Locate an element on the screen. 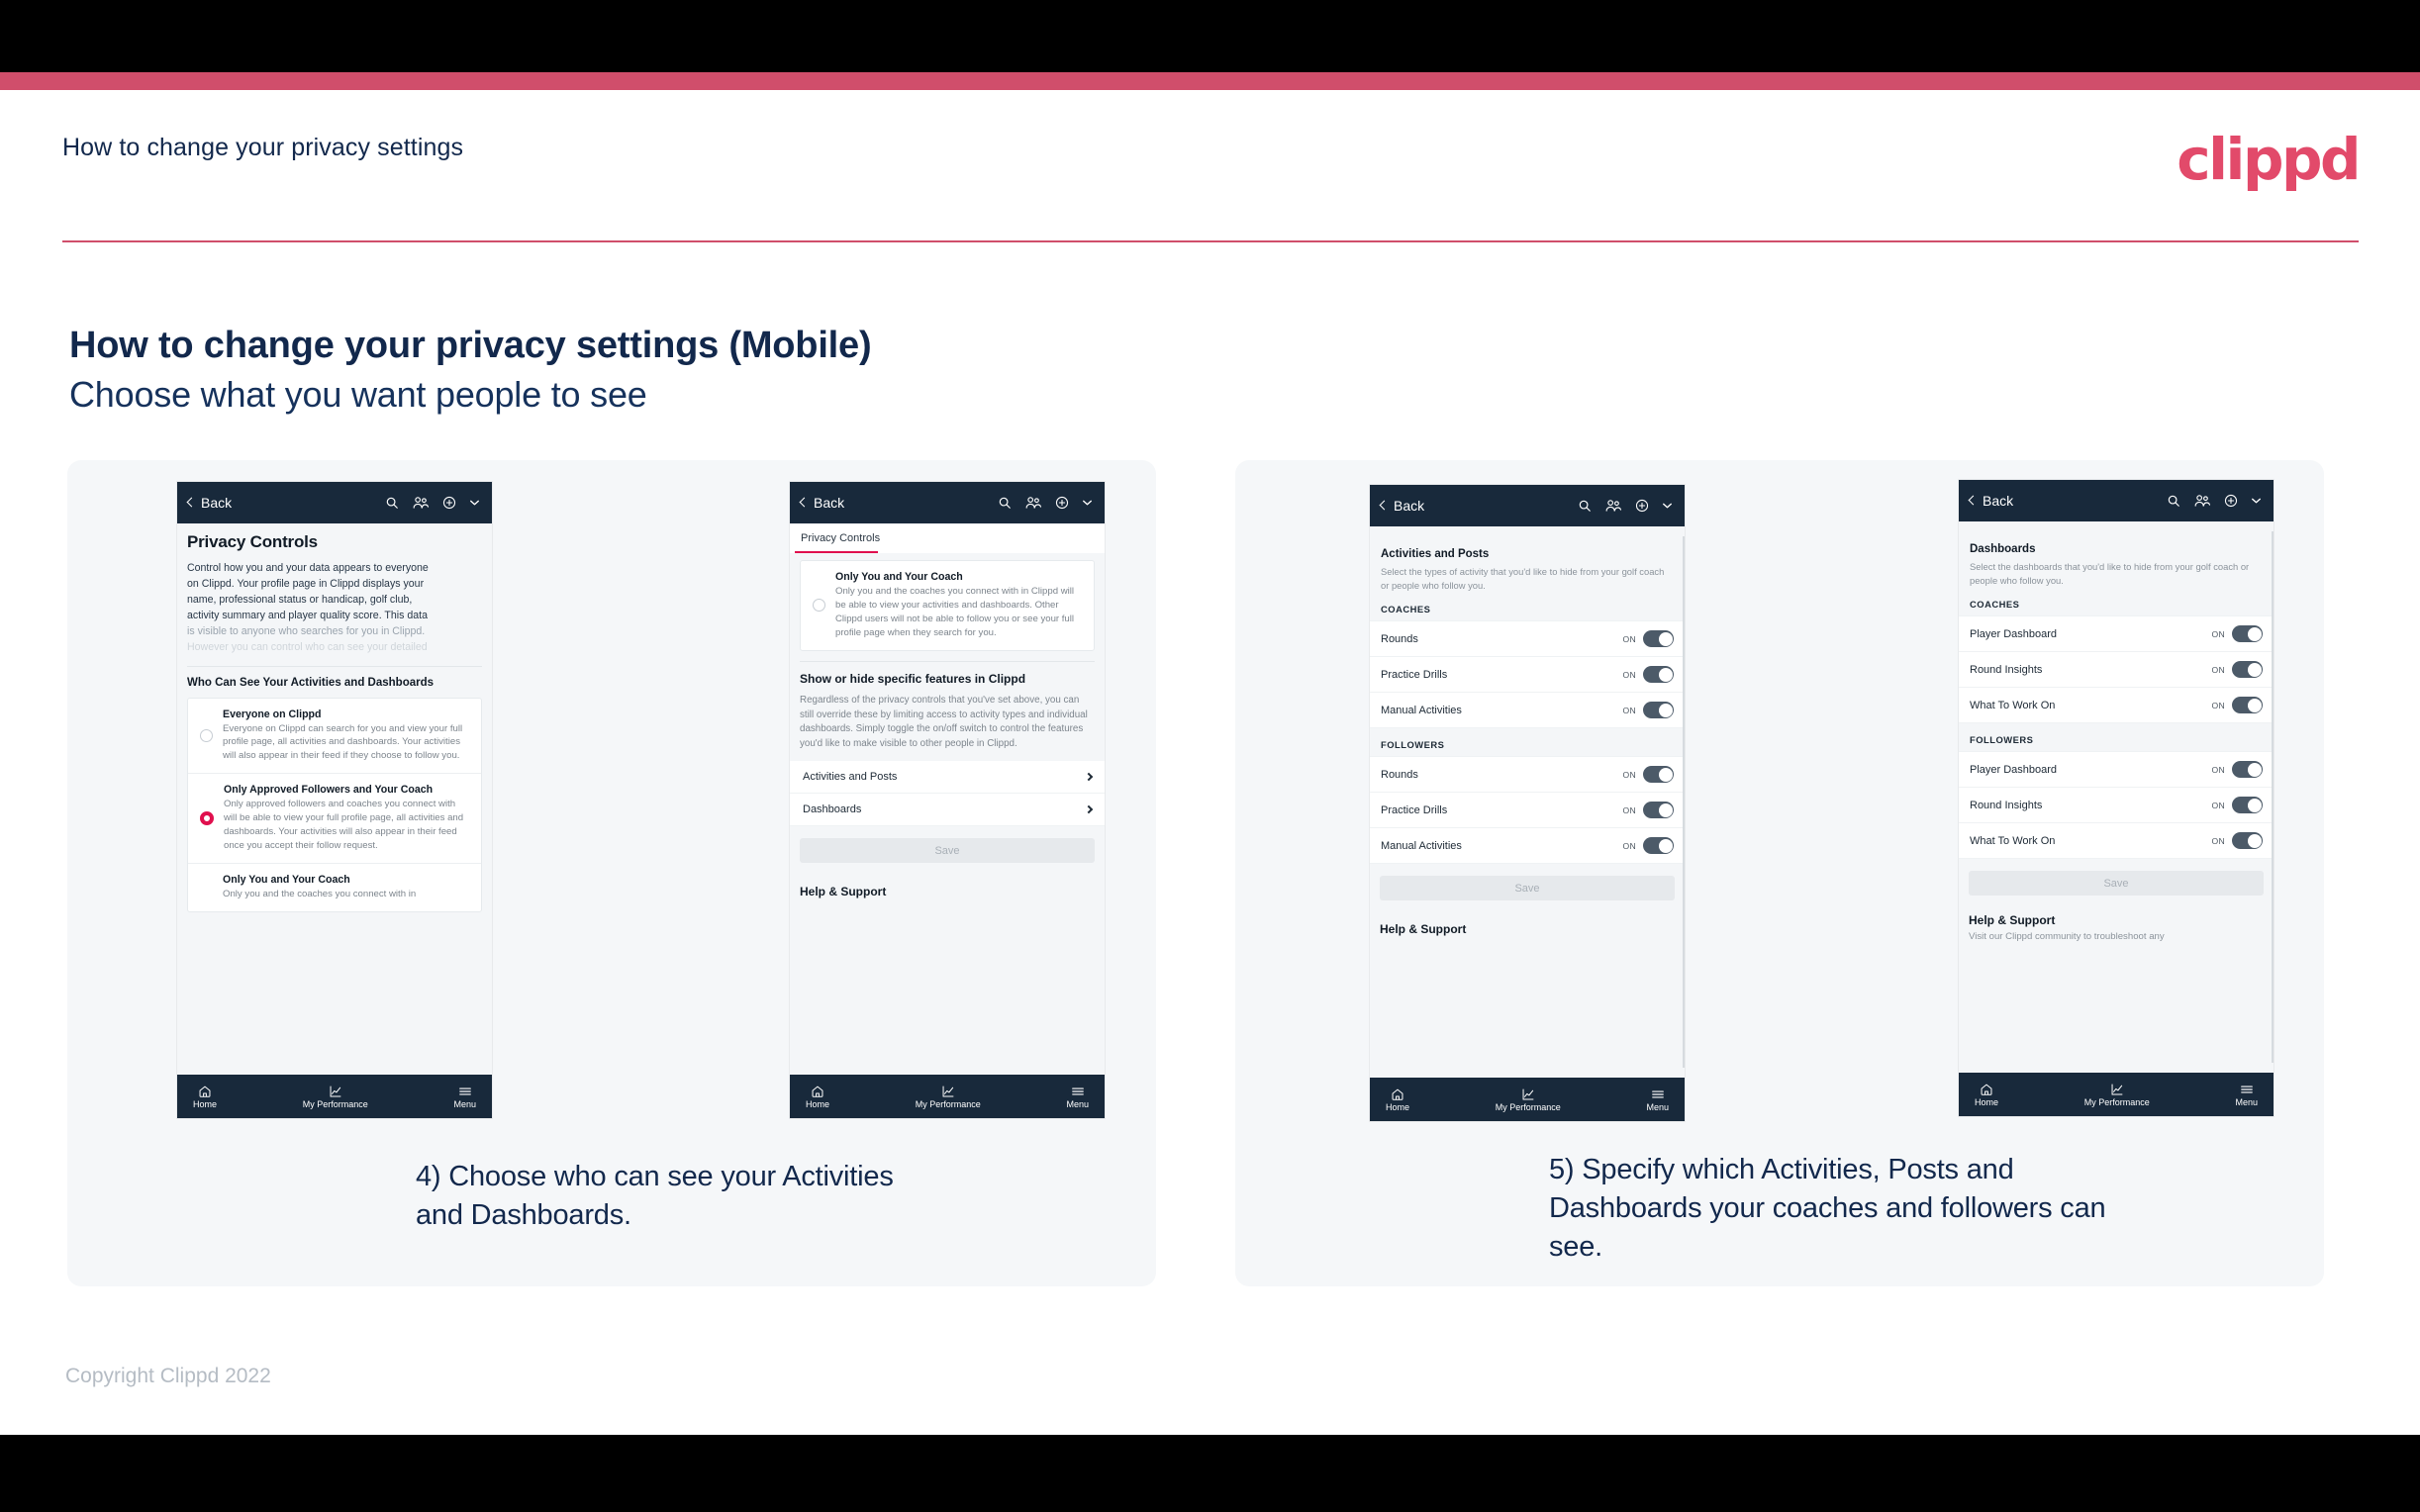  option-title: Only You and Your Coach is located at coordinates (286, 880).